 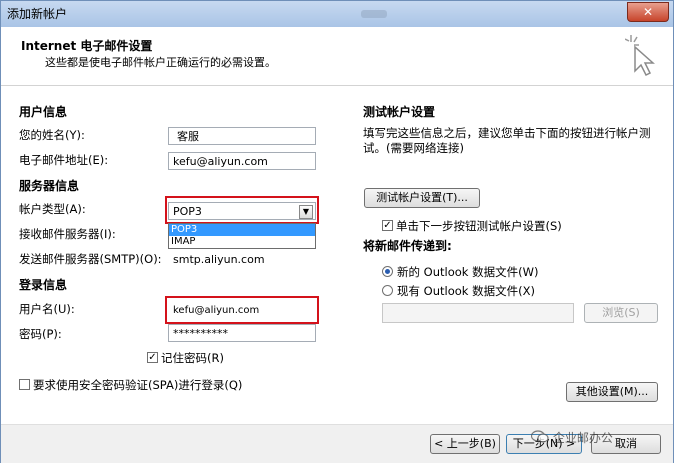 I want to click on browse-button: 浏览(S), so click(x=621, y=313).